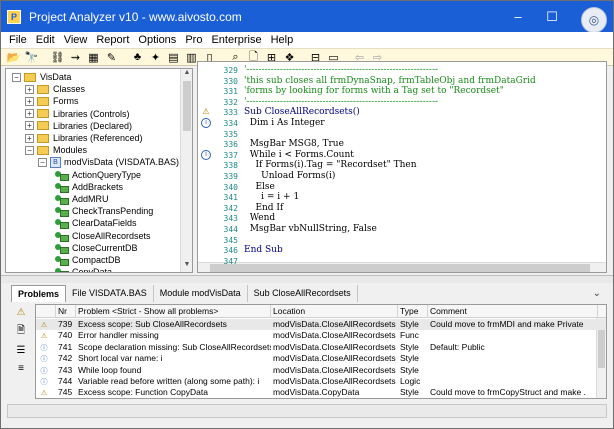 This screenshot has height=429, width=614. I want to click on tree-item: CopyData, so click(81, 269).